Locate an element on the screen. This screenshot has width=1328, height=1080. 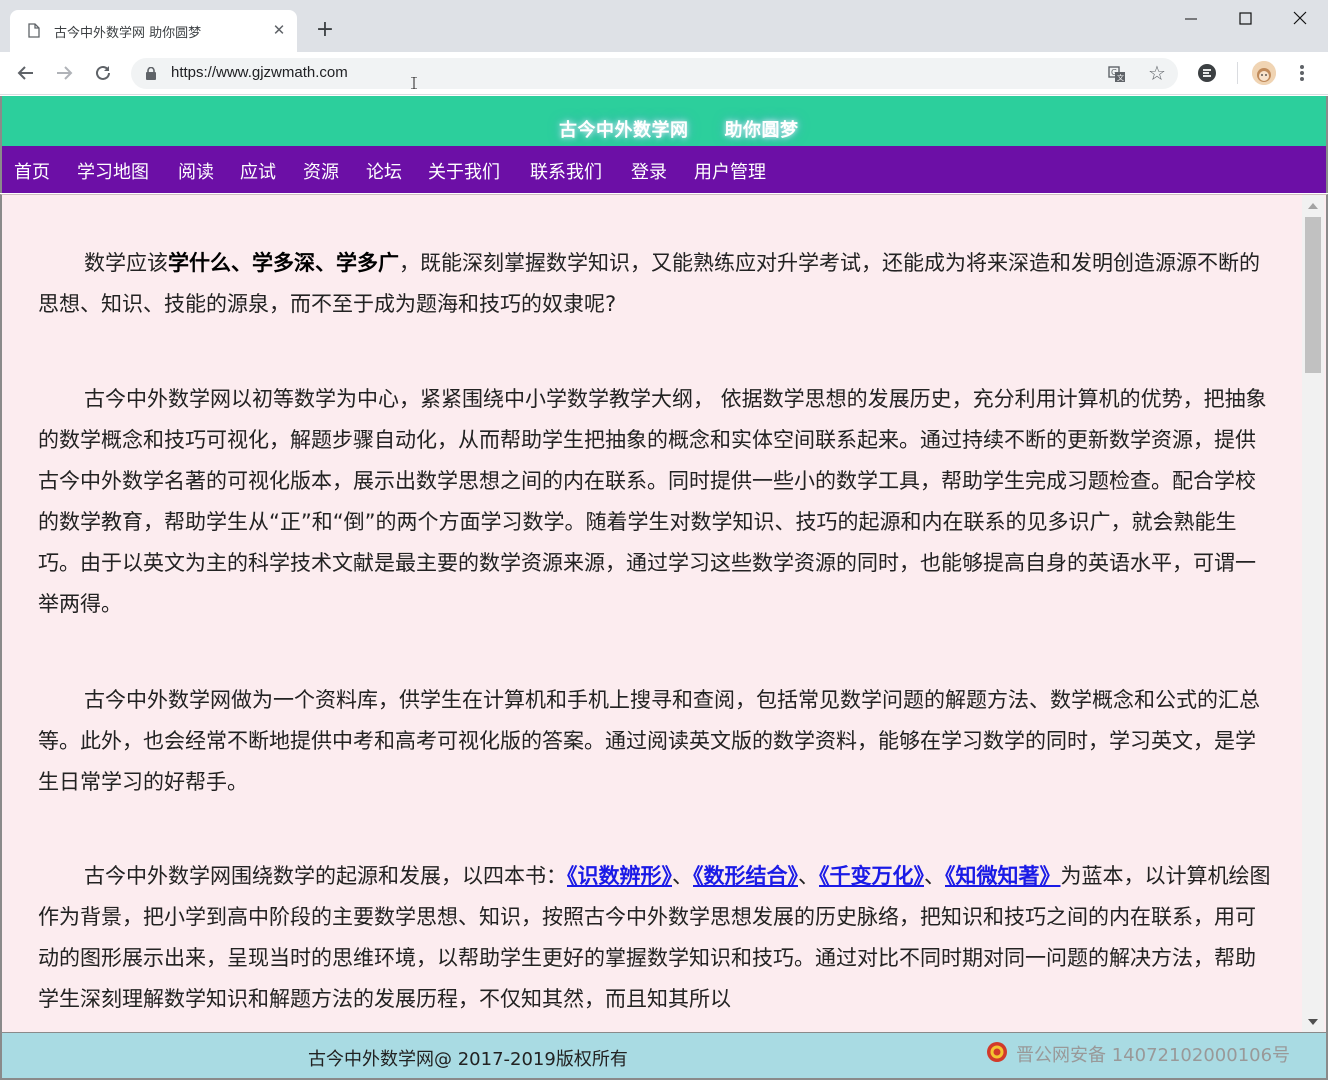
arrow-left-icon is located at coordinates (25, 73).